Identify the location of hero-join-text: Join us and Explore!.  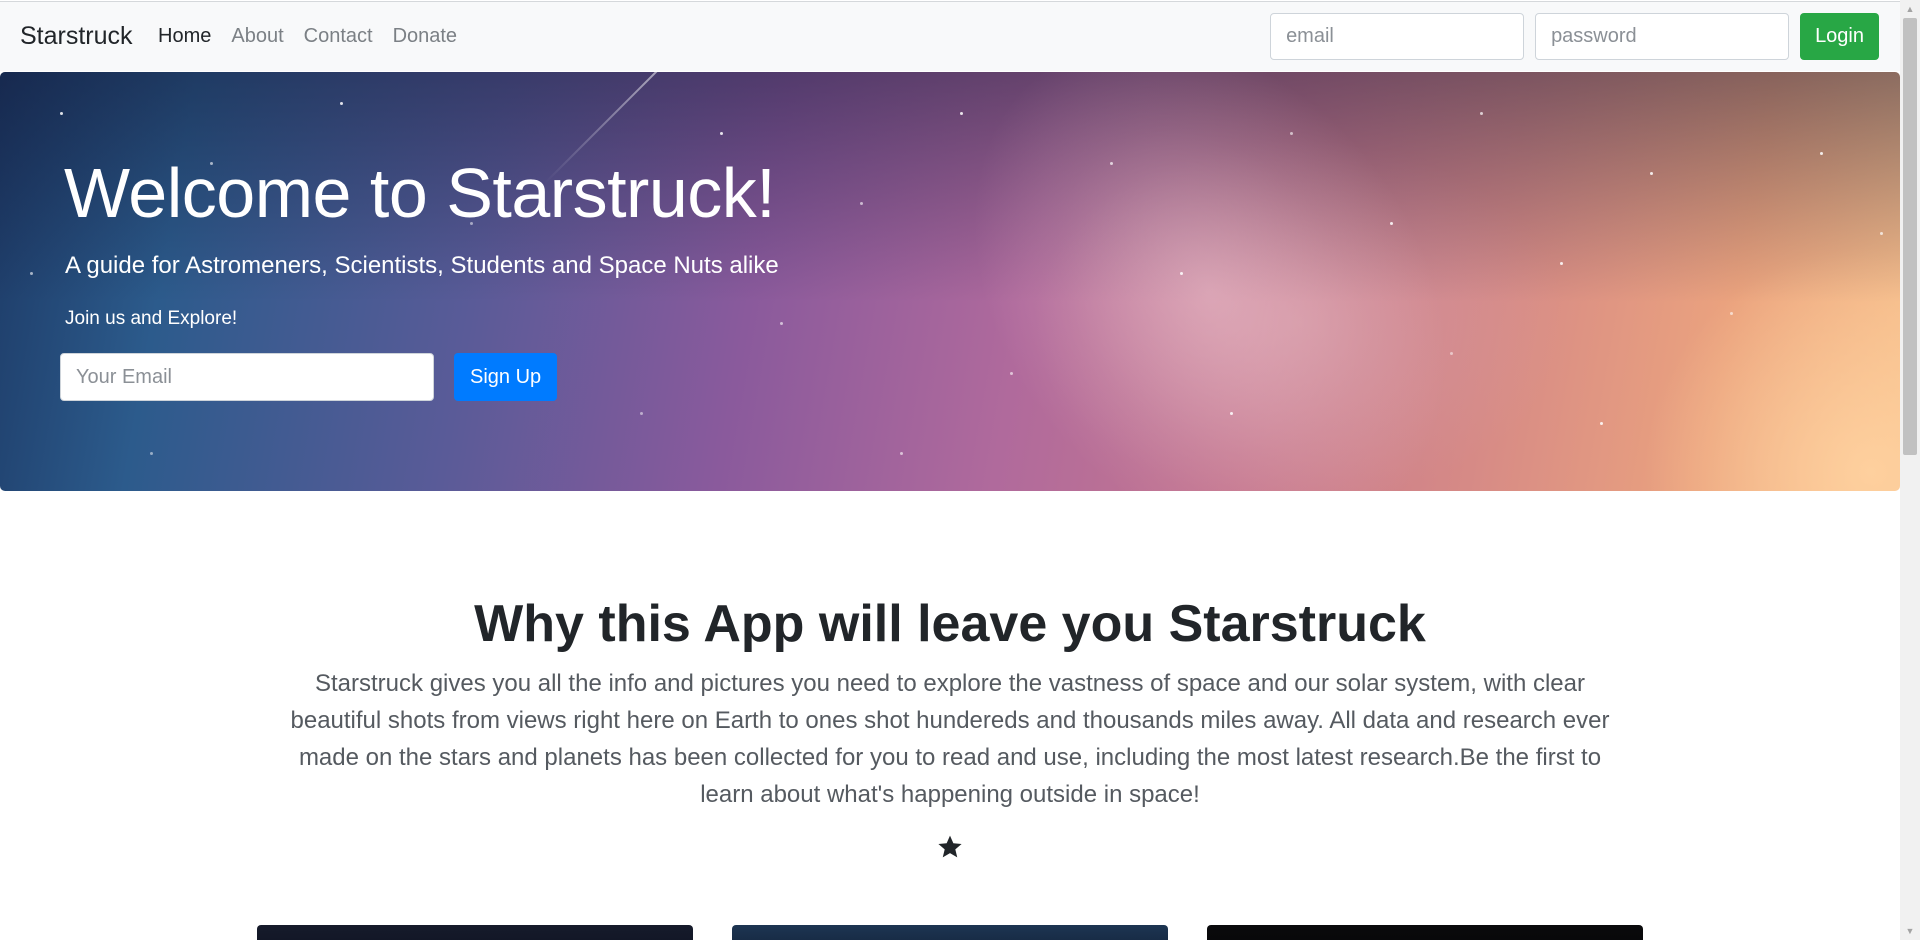
(151, 318).